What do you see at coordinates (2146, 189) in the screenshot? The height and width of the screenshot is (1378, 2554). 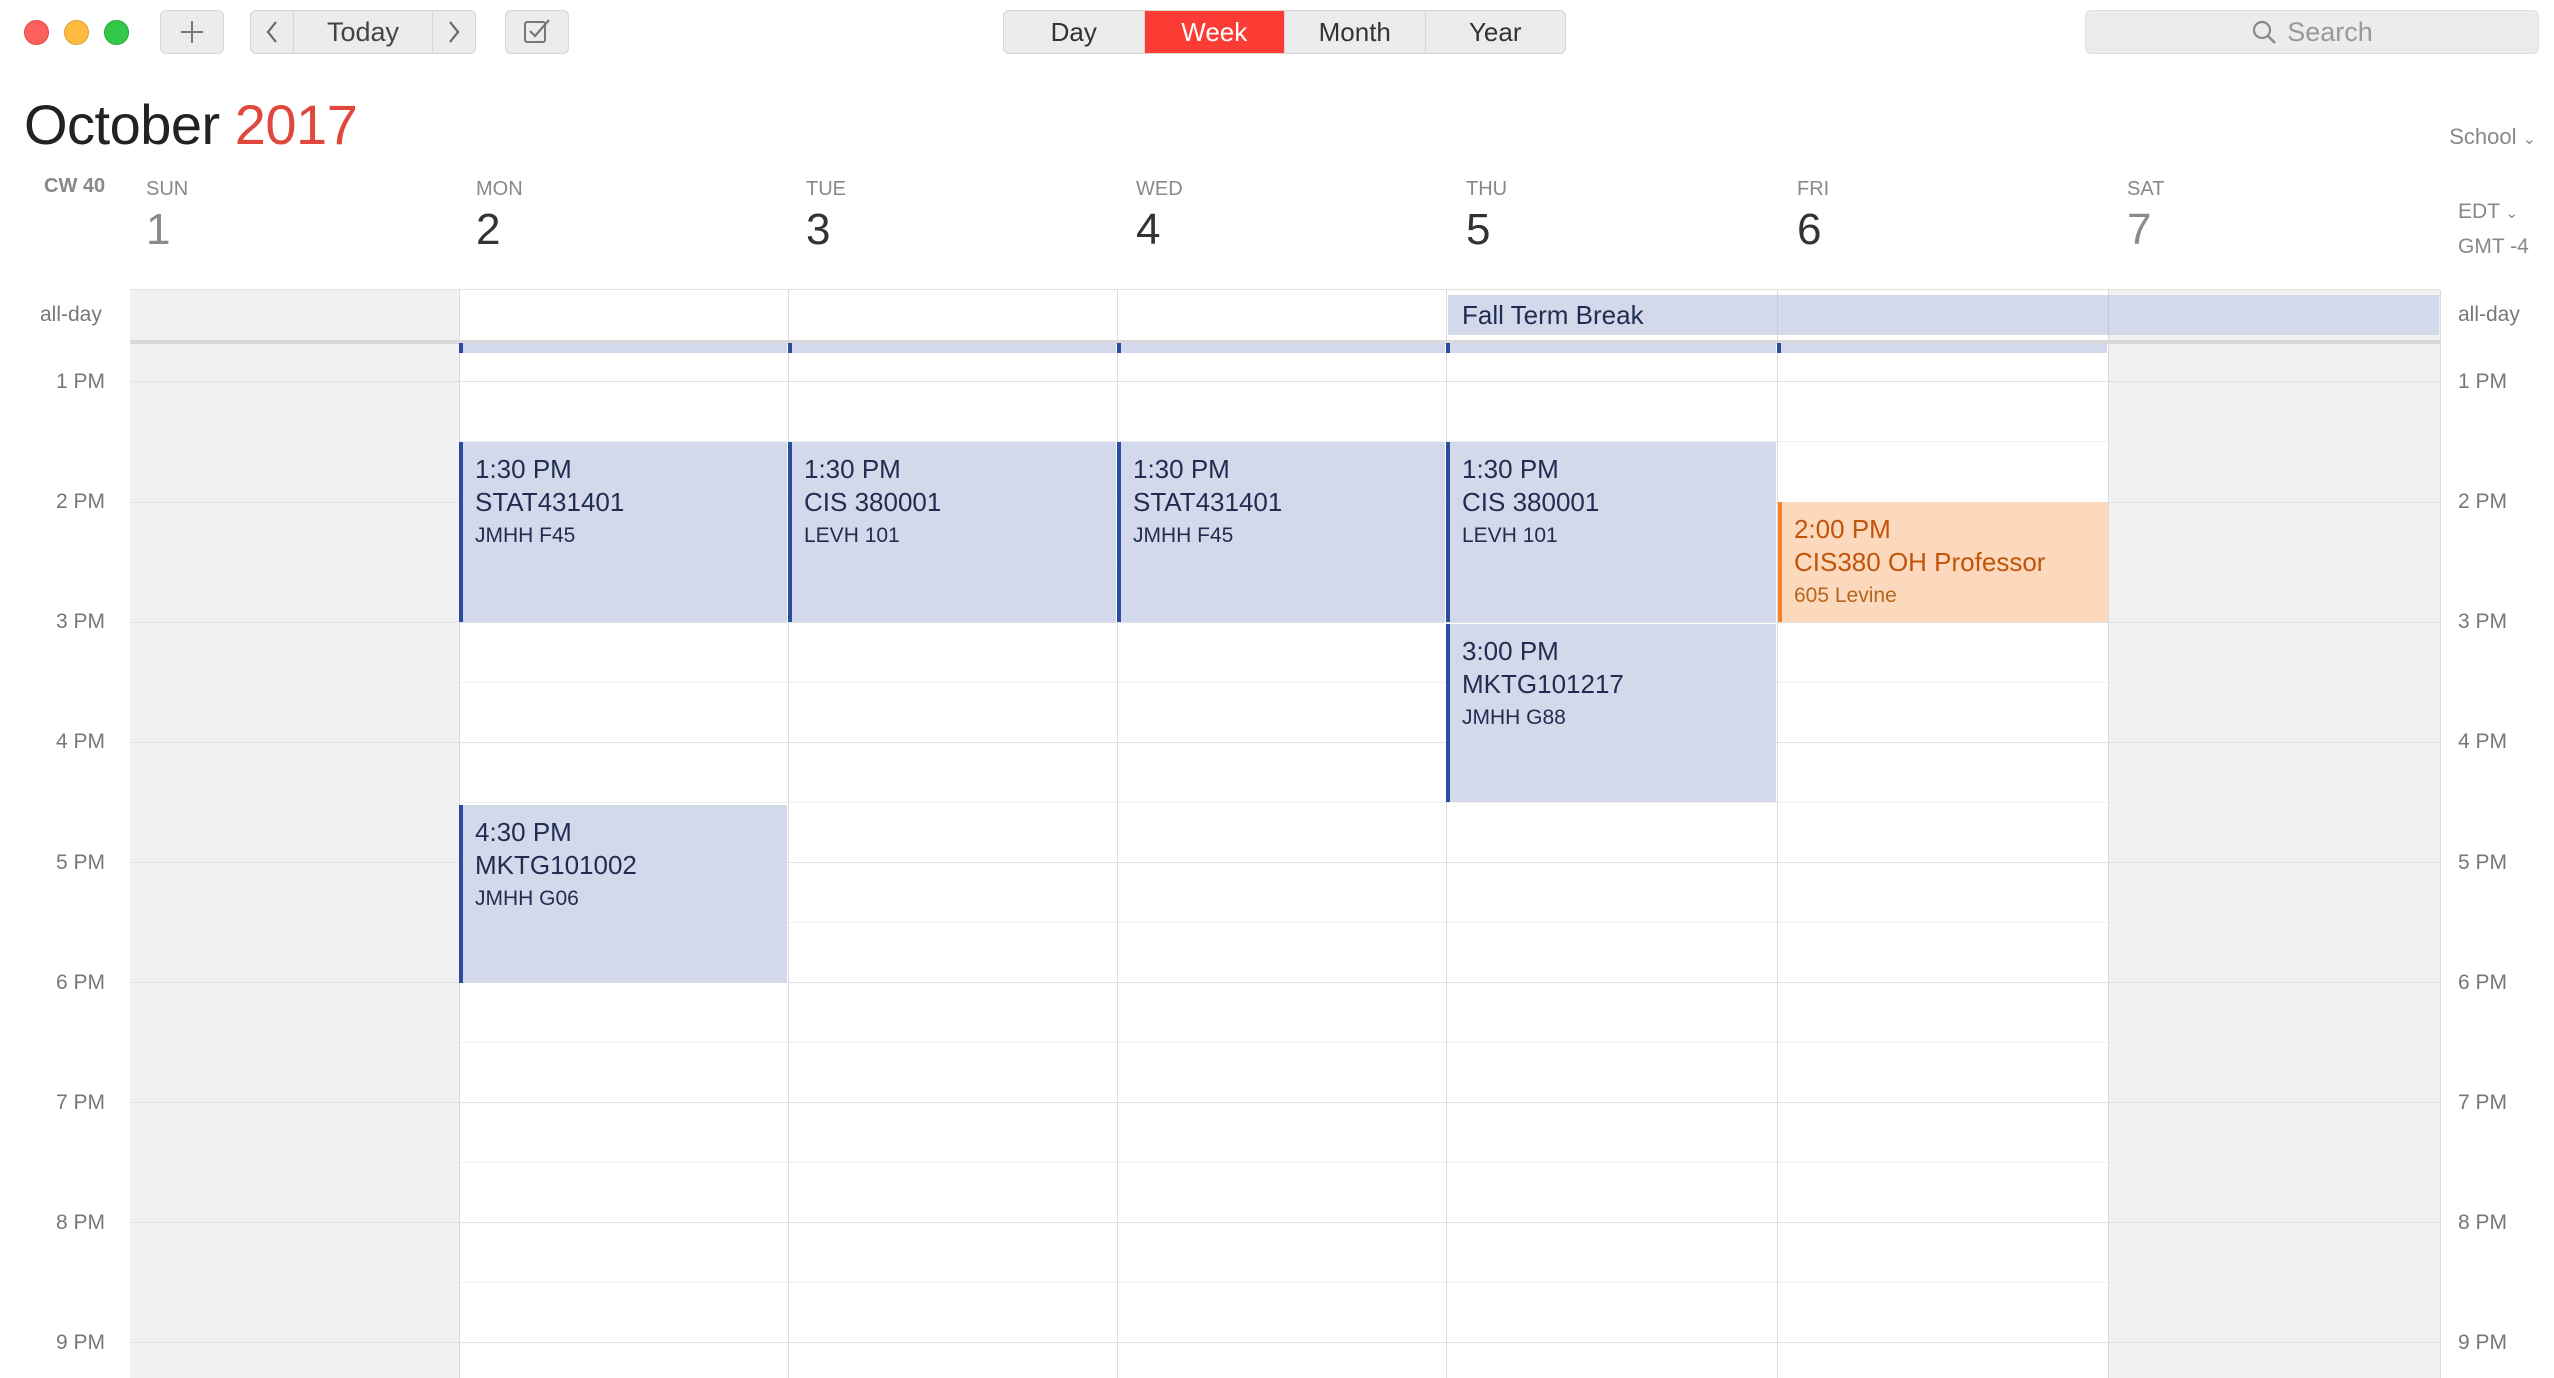 I see `day-of-week: SAT` at bounding box center [2146, 189].